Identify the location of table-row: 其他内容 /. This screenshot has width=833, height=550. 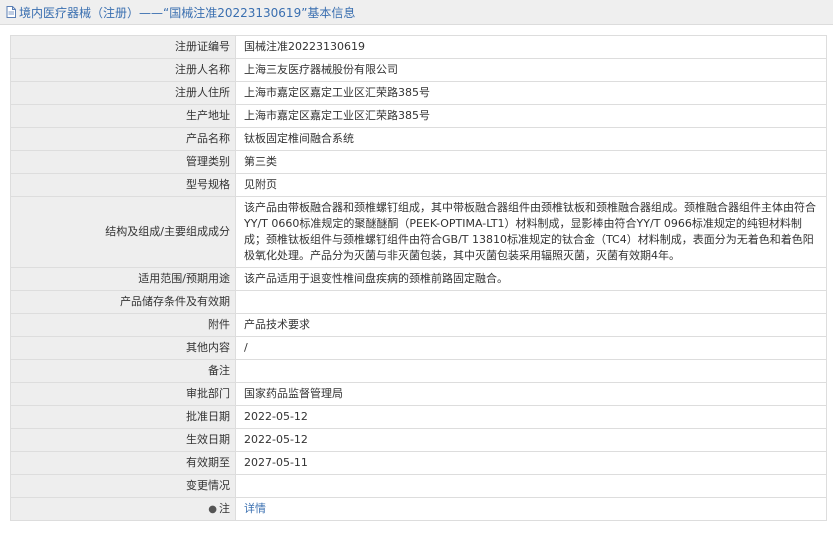
(418, 348).